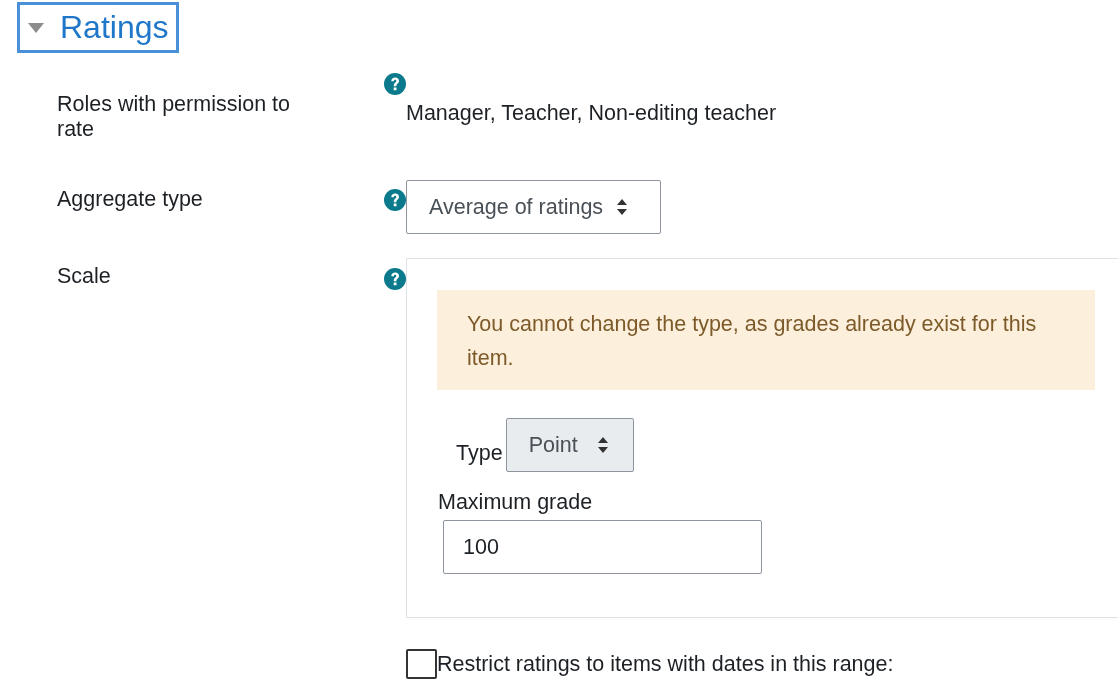 This screenshot has height=697, width=1118. What do you see at coordinates (592, 113) in the screenshot?
I see `field-value: Manager, Teacher, Non-editing teacher` at bounding box center [592, 113].